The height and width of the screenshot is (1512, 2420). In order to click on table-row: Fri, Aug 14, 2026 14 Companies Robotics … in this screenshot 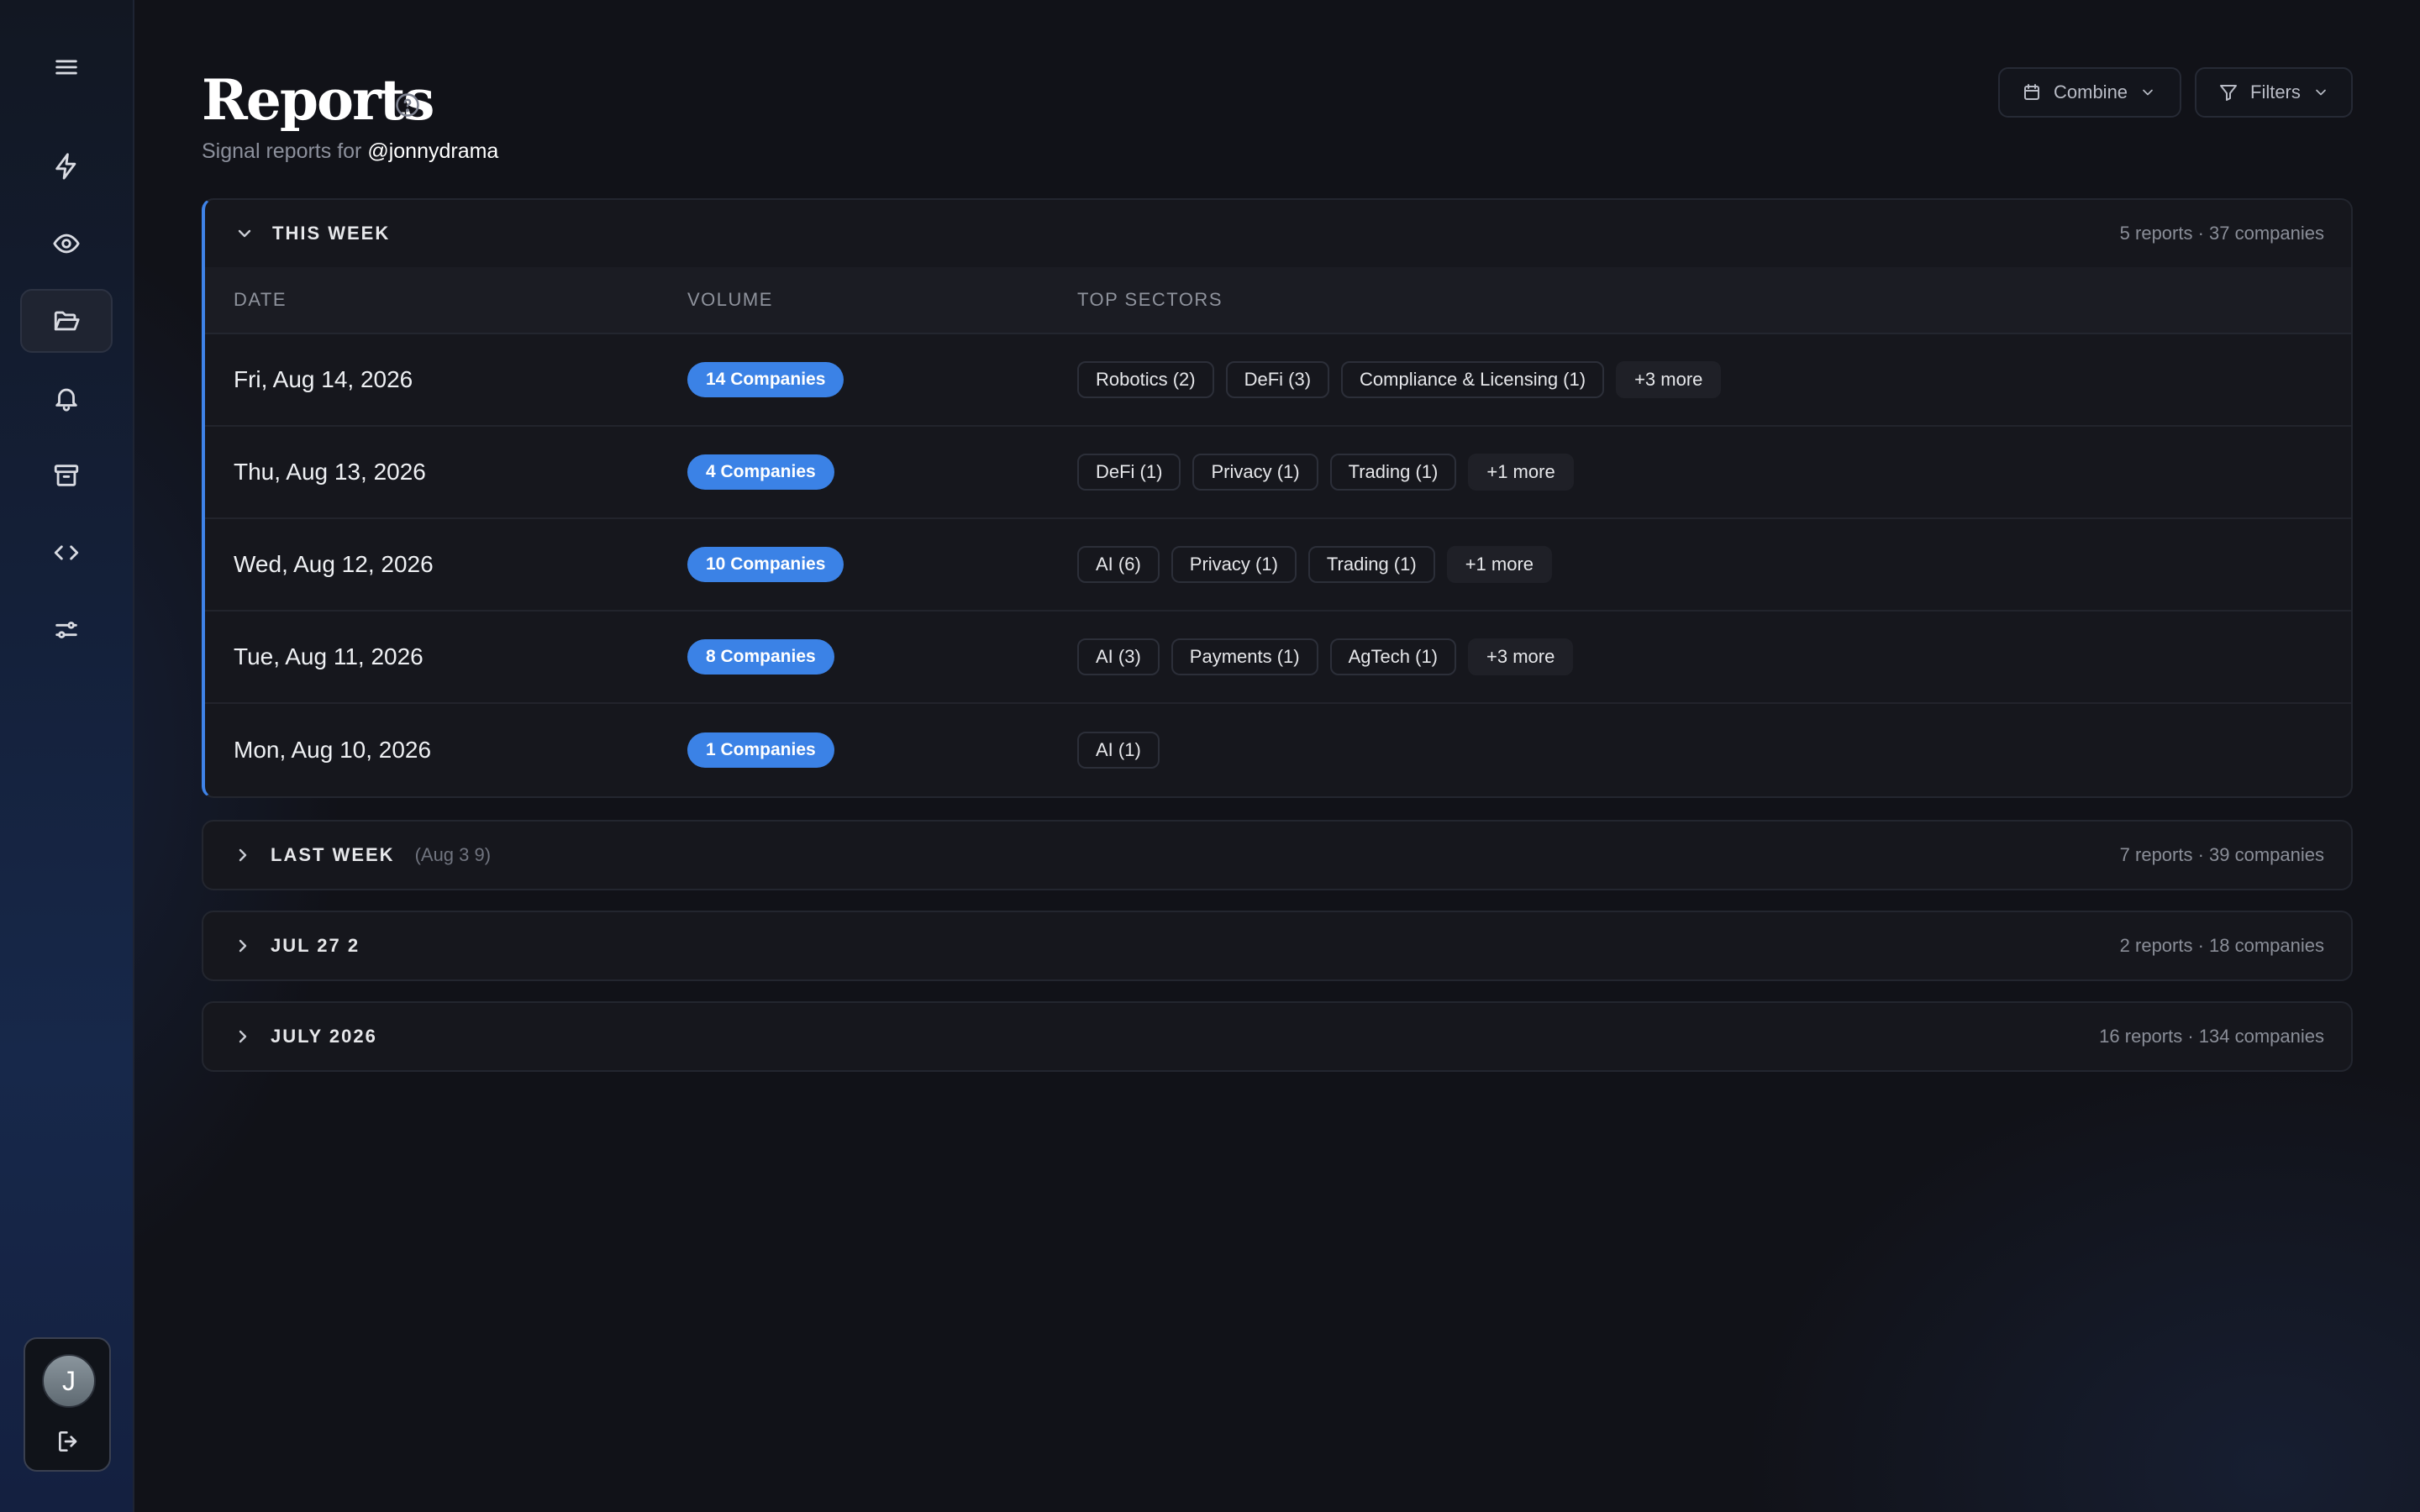, I will do `click(1278, 380)`.